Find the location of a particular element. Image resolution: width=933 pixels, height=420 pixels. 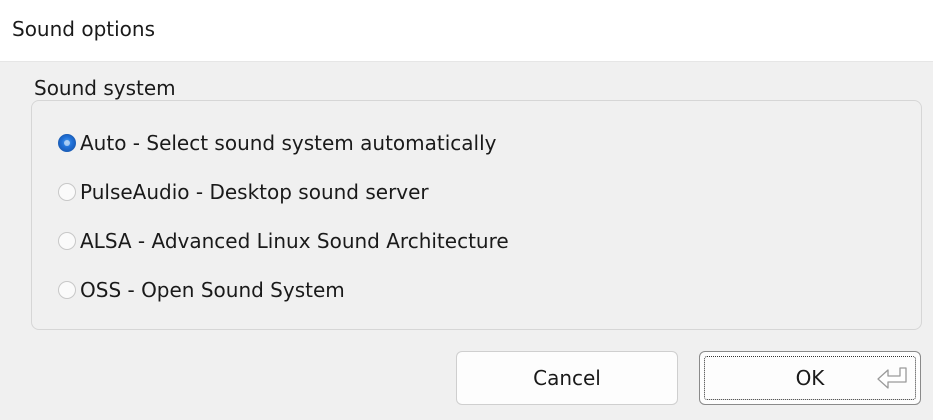

radio-label-auto: Auto - Select sound system automatically is located at coordinates (288, 143).